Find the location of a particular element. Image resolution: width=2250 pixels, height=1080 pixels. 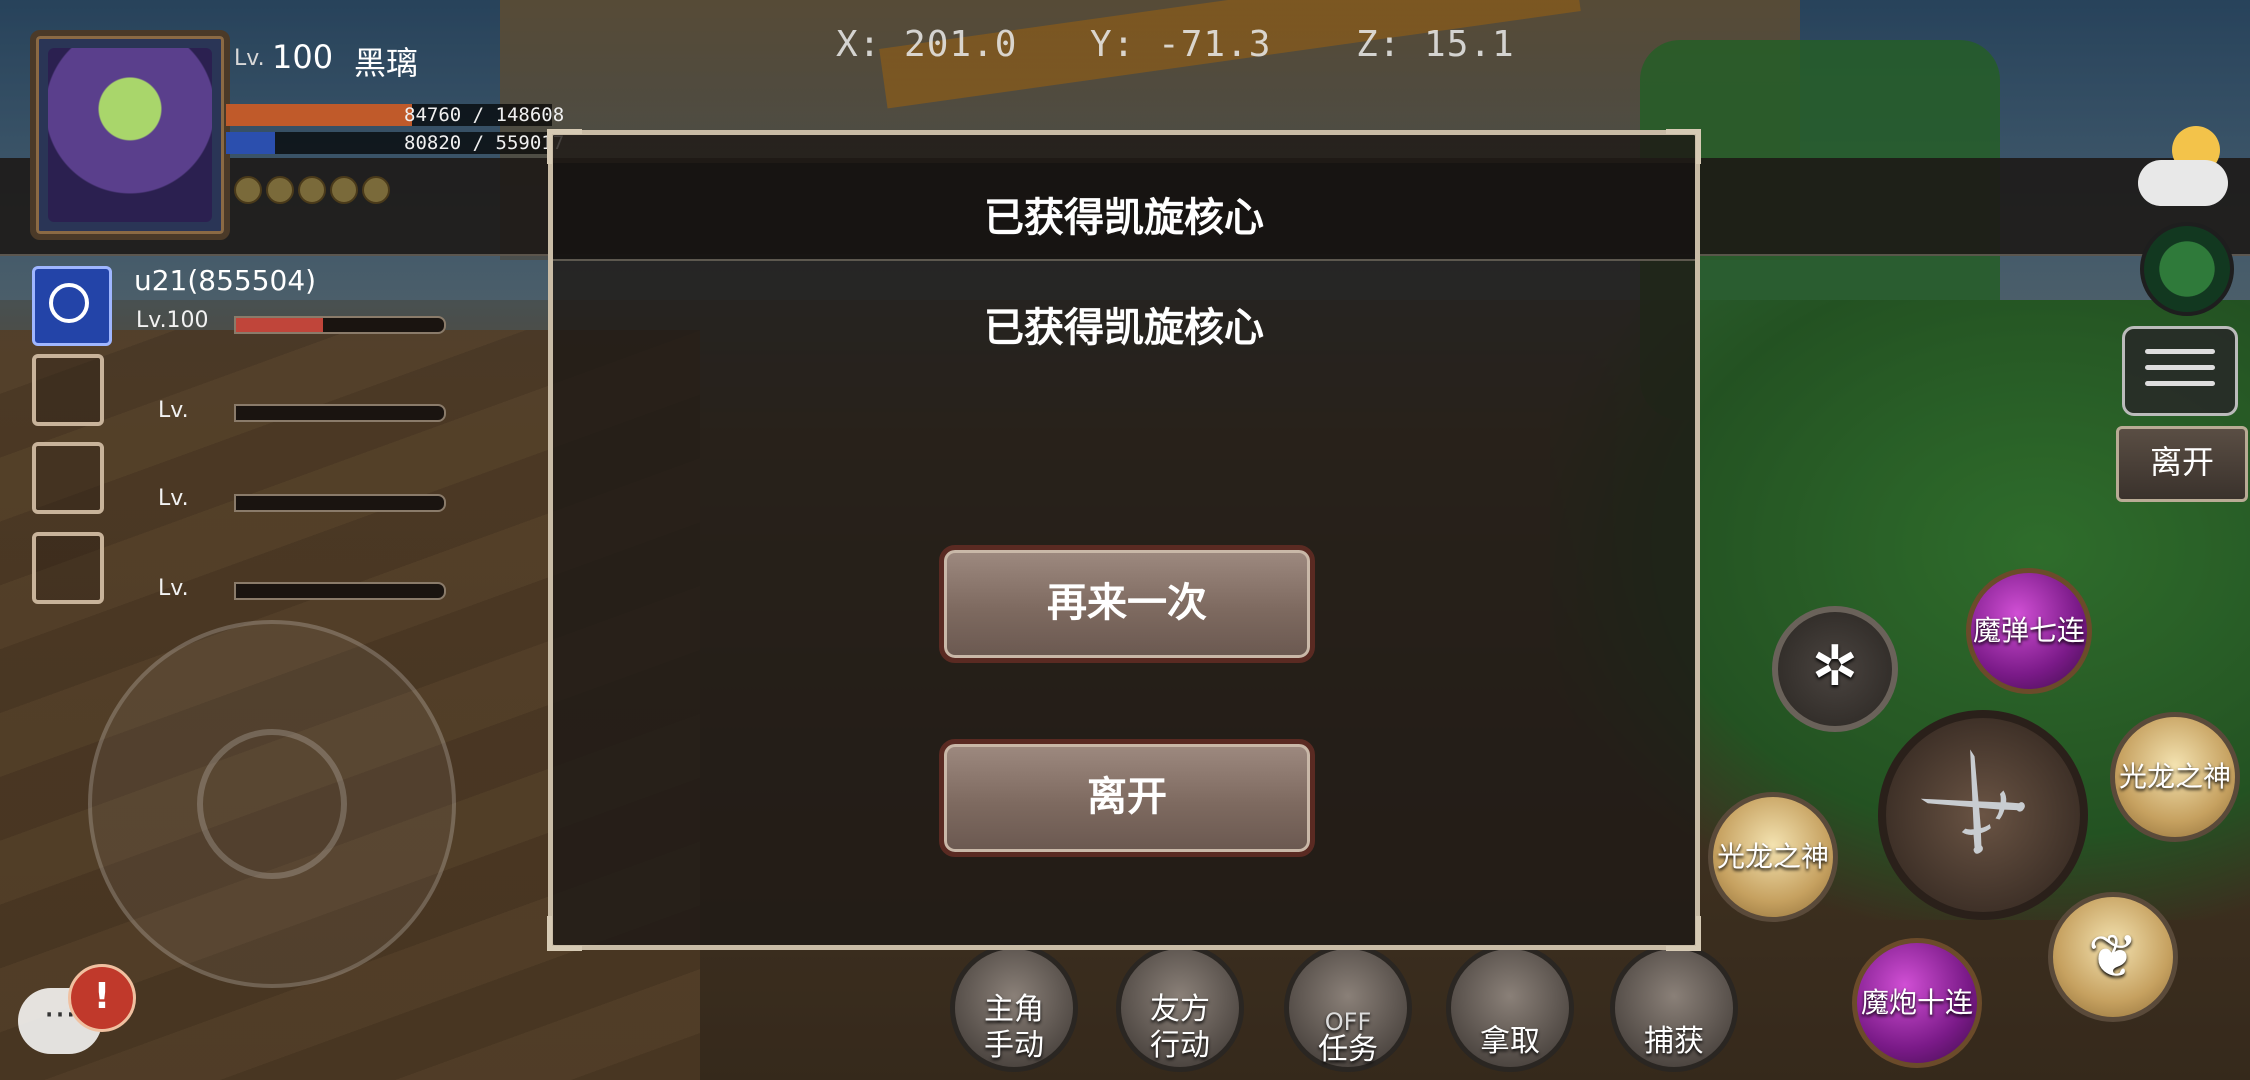

ally-action-line2: 行动 is located at coordinates (1180, 1045).